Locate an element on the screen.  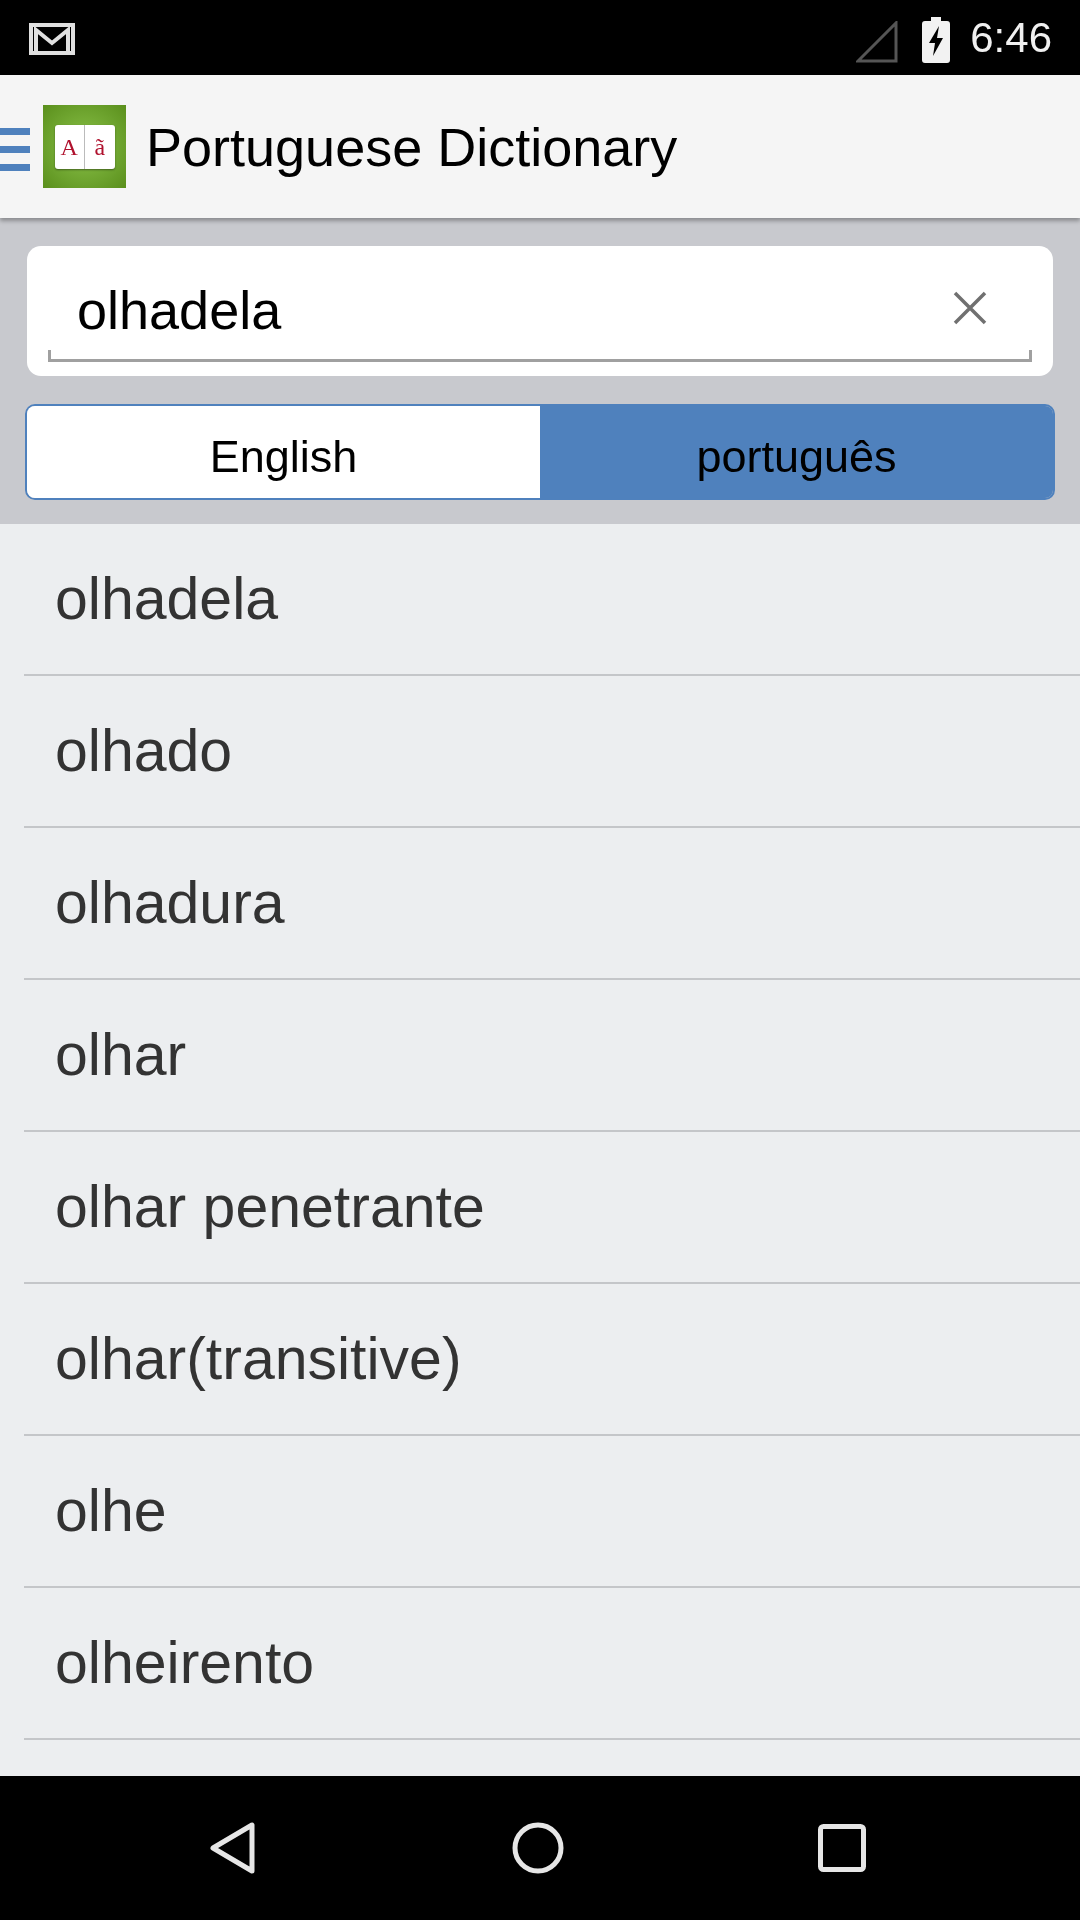
result-item: olhadela is located at coordinates (167, 599).